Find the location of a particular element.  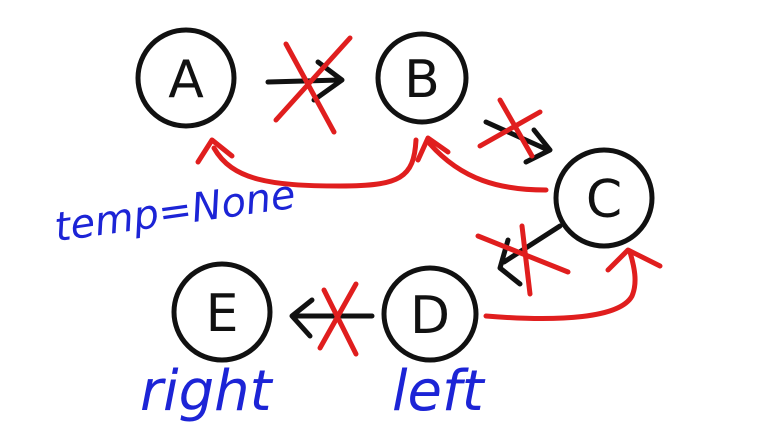

node-a-label: A is located at coordinates (186, 80).